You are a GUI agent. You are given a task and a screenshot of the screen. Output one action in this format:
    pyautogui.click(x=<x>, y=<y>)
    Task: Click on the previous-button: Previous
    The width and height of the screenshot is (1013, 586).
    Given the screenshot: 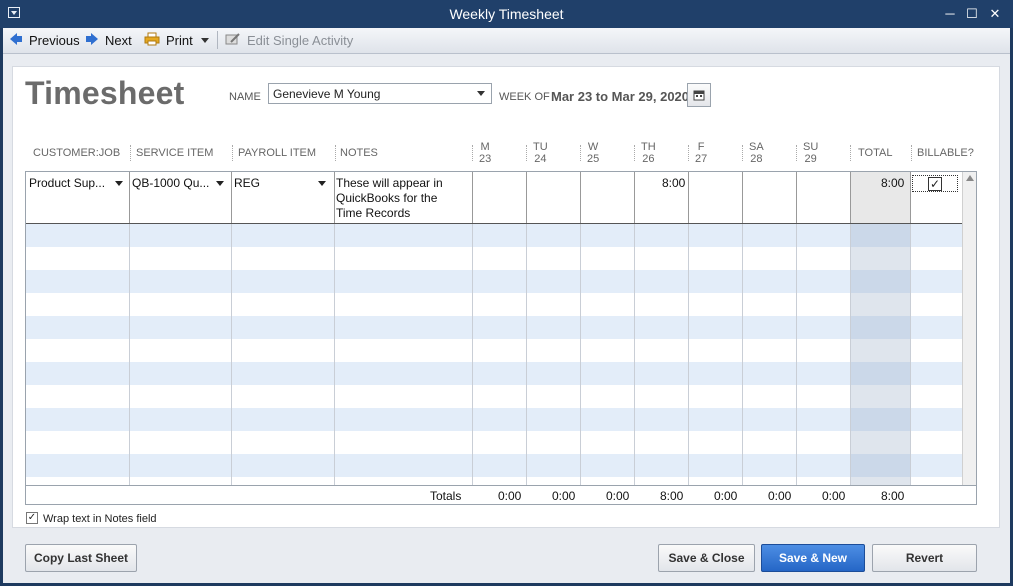 What is the action you would take?
    pyautogui.click(x=44, y=40)
    